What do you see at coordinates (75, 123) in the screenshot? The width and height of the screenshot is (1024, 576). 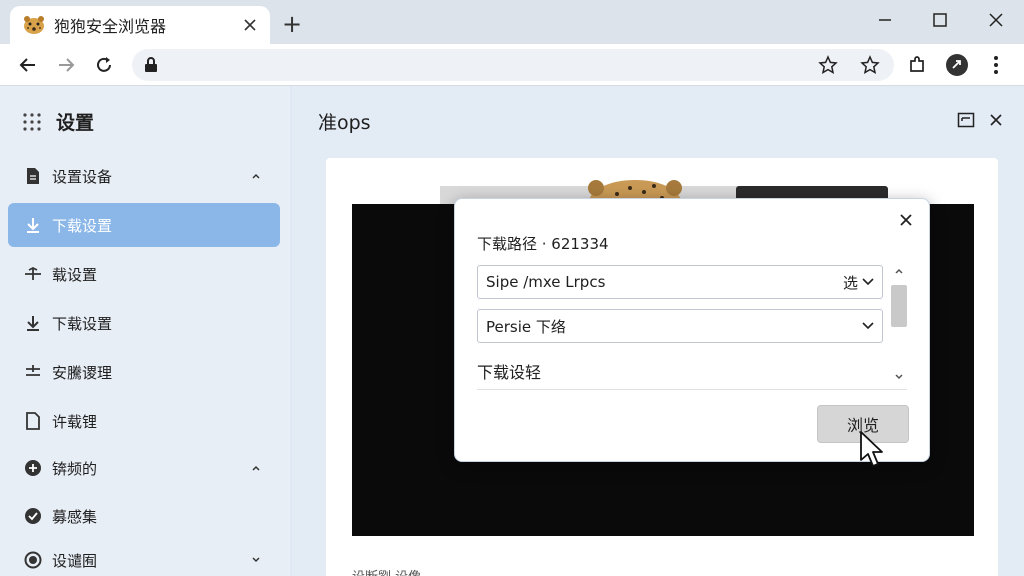 I see `sidebar-title: 设置` at bounding box center [75, 123].